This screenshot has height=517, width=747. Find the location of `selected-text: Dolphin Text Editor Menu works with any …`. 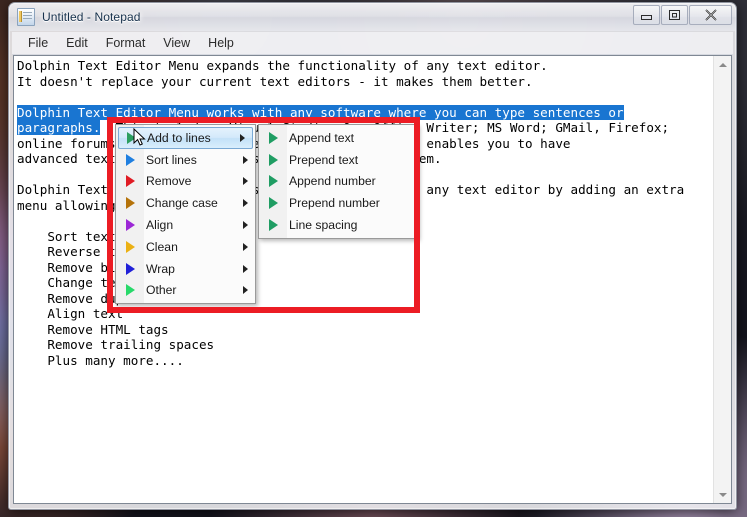

selected-text: Dolphin Text Editor Menu works with any … is located at coordinates (320, 112).